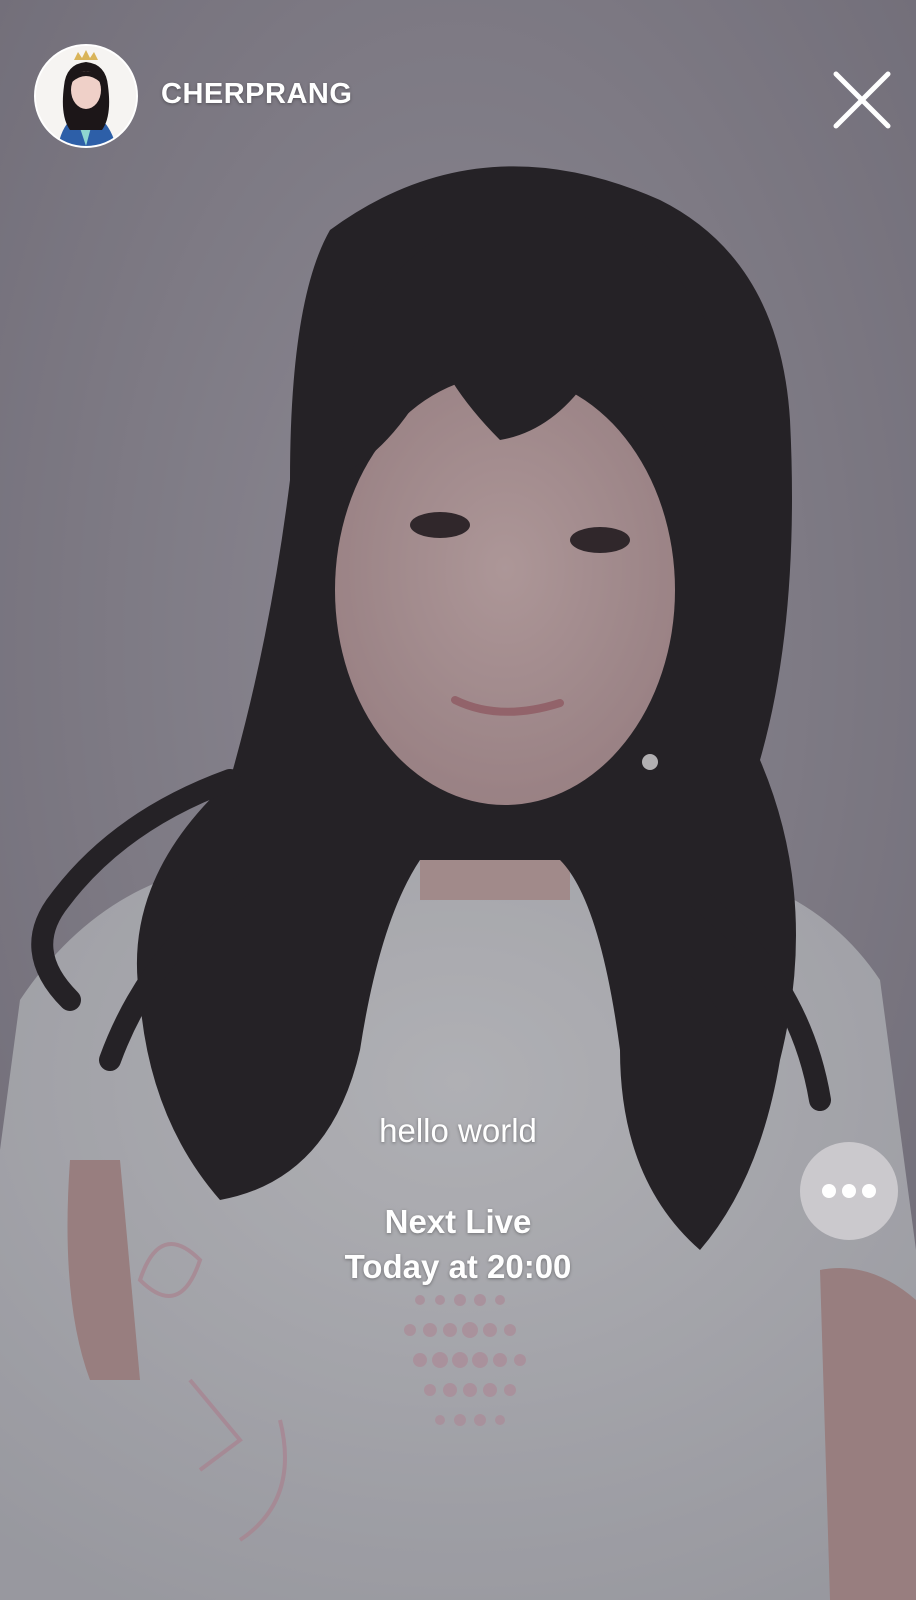 This screenshot has height=1600, width=916. I want to click on more-options-button, so click(849, 1191).